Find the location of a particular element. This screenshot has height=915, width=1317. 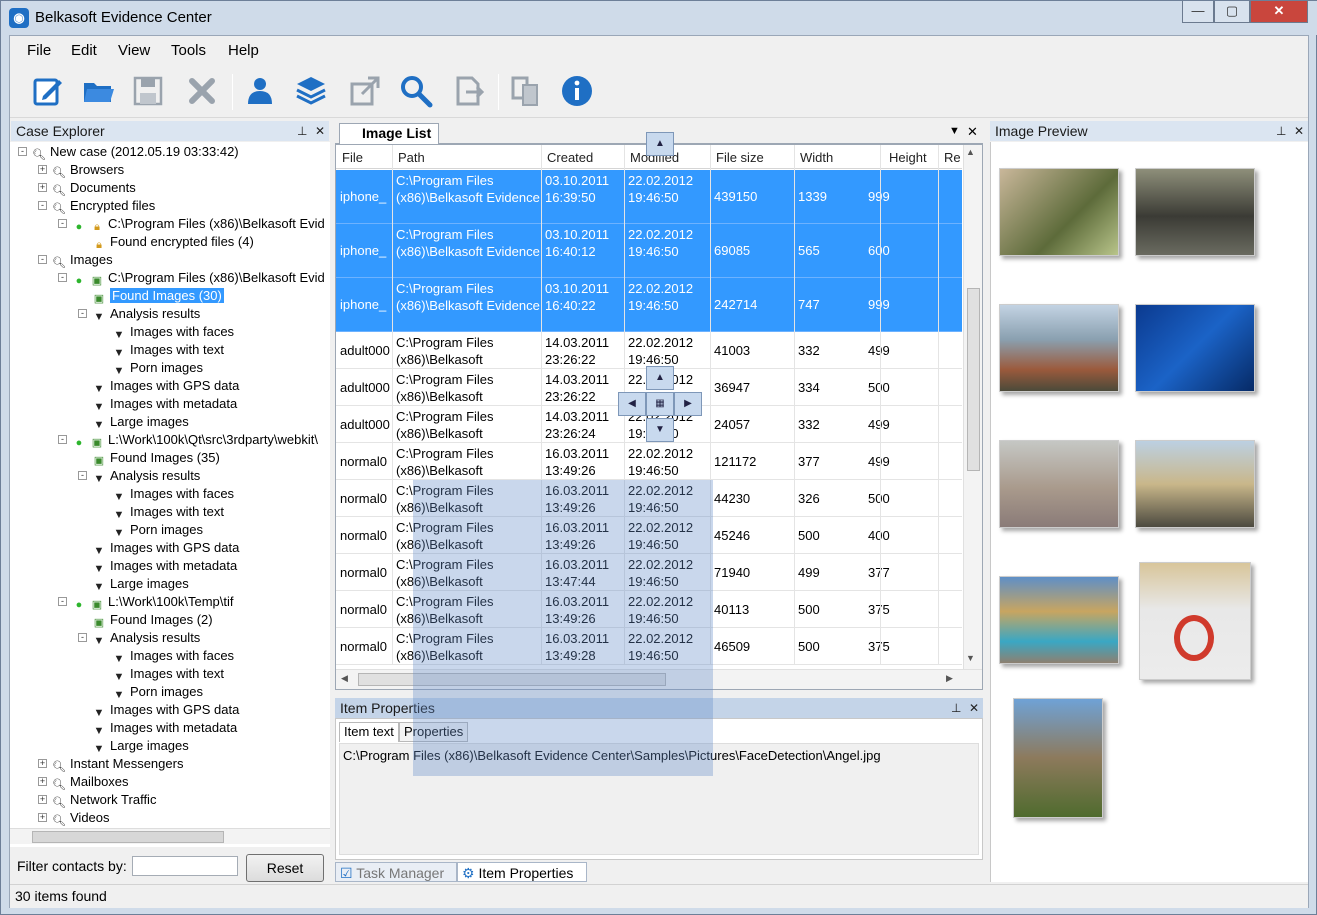

menu-tools: Tools is located at coordinates (188, 50).